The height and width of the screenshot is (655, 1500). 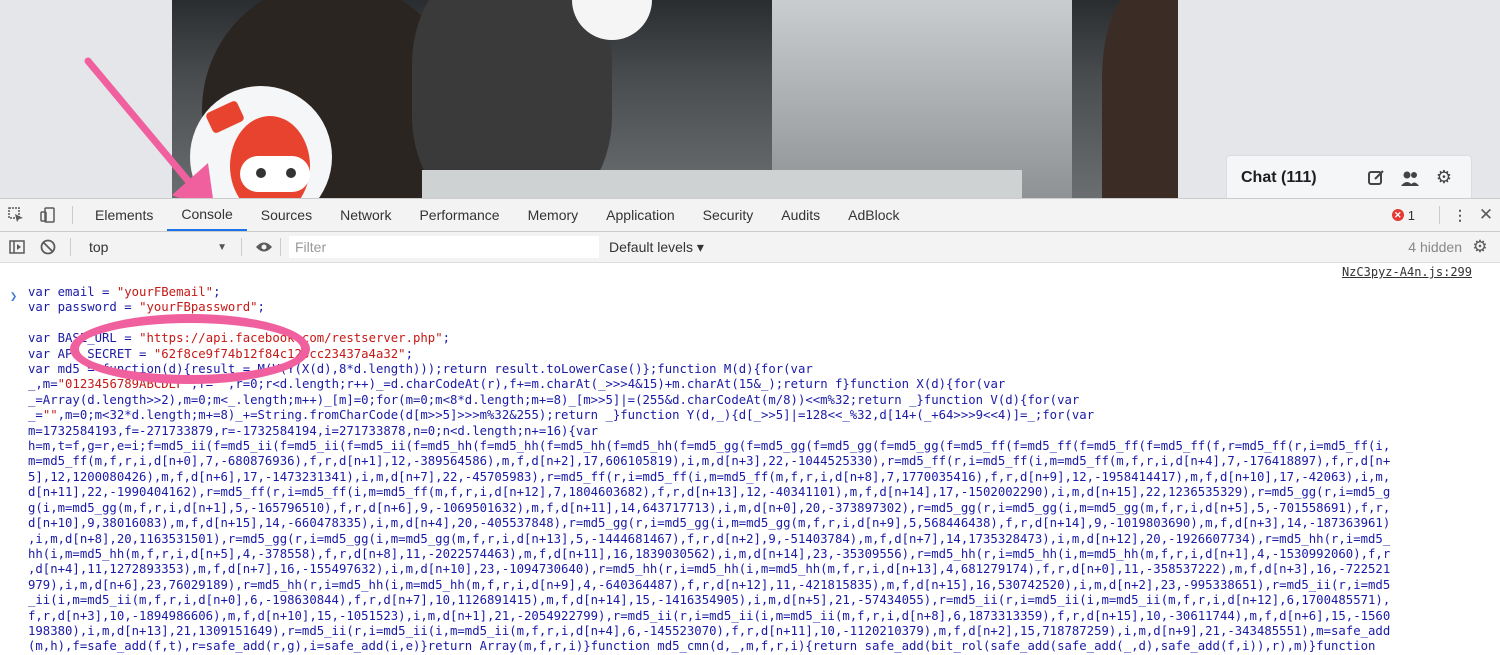 I want to click on arrow-annotation, so click(x=149, y=135).